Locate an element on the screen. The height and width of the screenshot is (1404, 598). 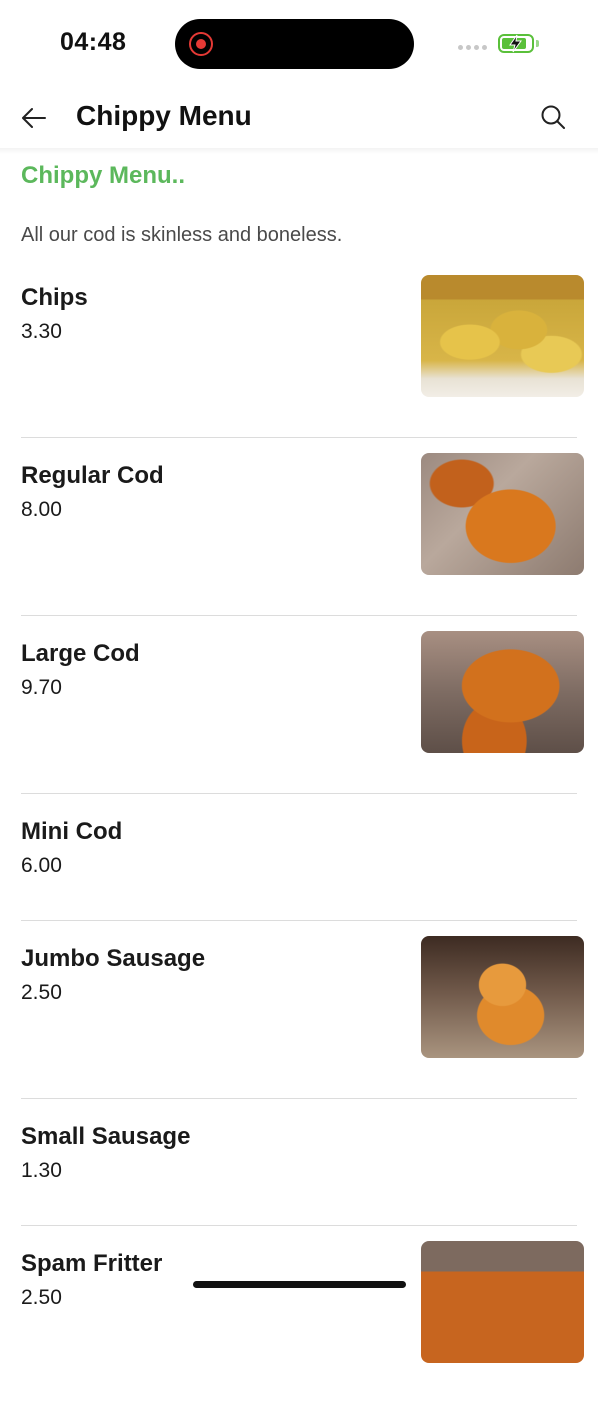
item-name: Small Sausage is located at coordinates (106, 1136).